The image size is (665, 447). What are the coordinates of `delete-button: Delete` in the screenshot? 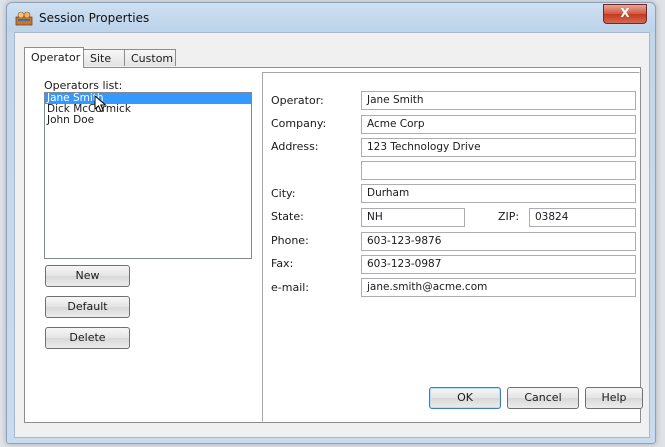 It's located at (87, 338).